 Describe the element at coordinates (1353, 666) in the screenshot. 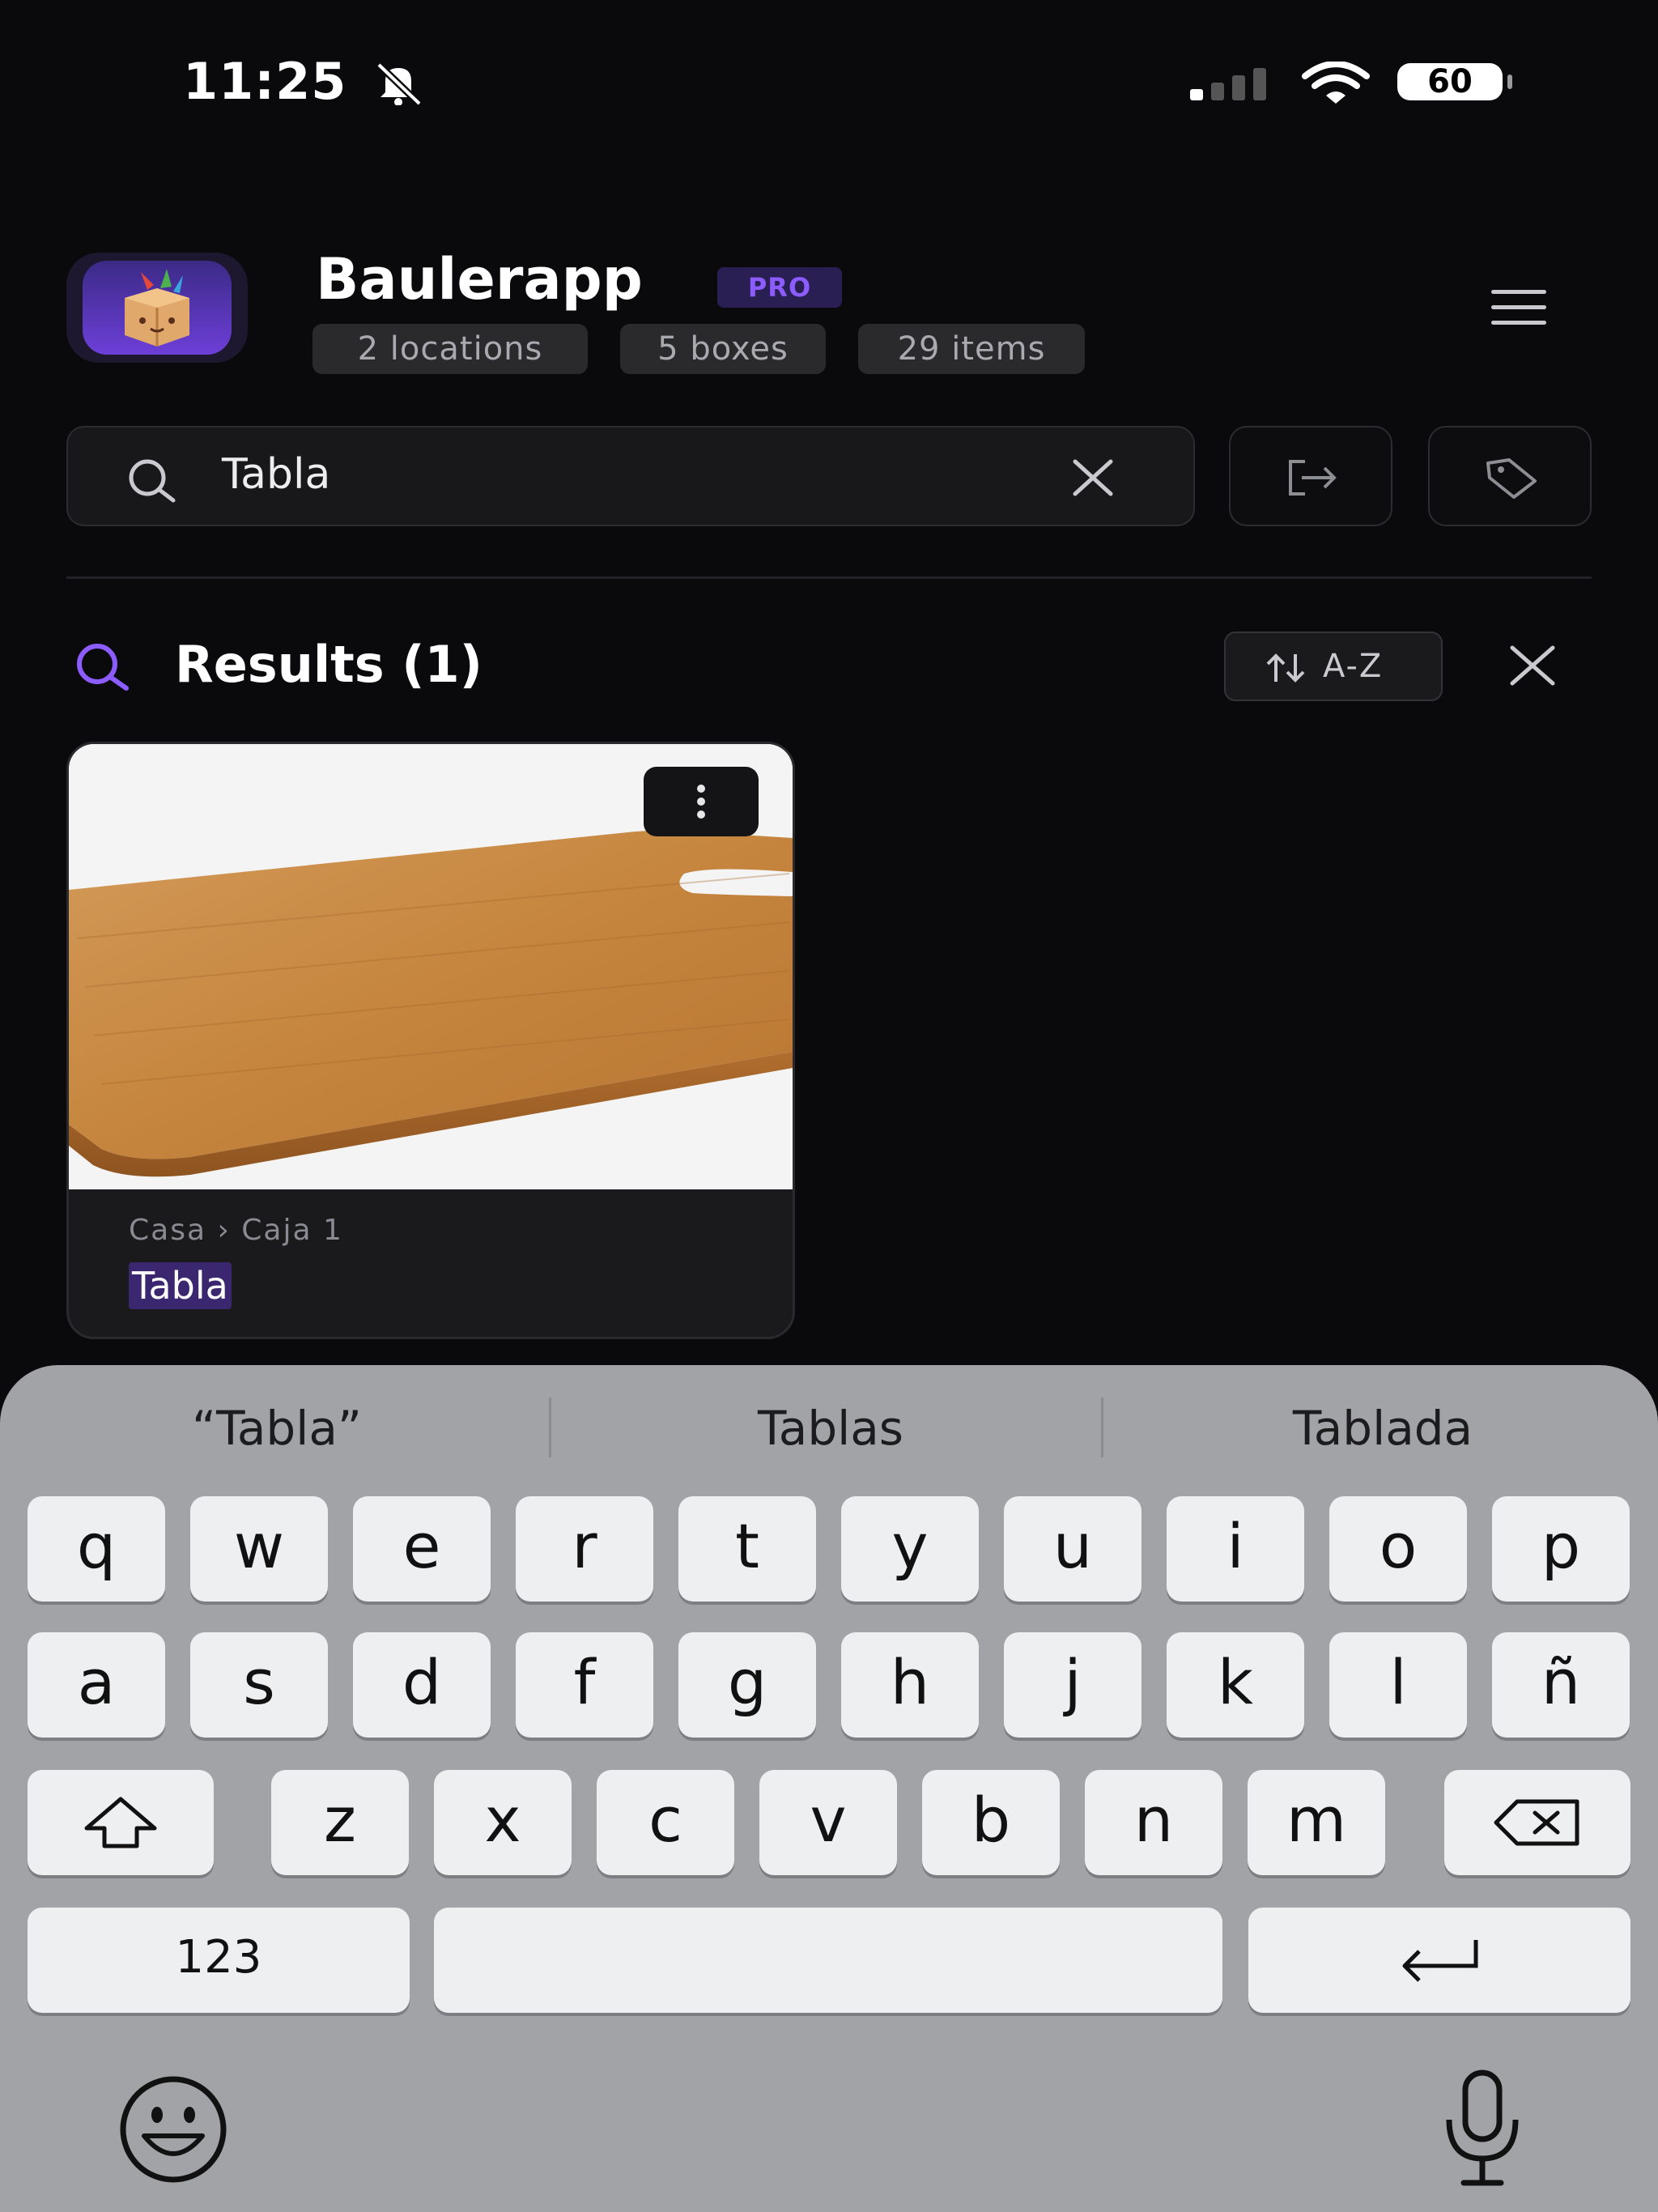

I see `sort-label: A-Z` at that location.